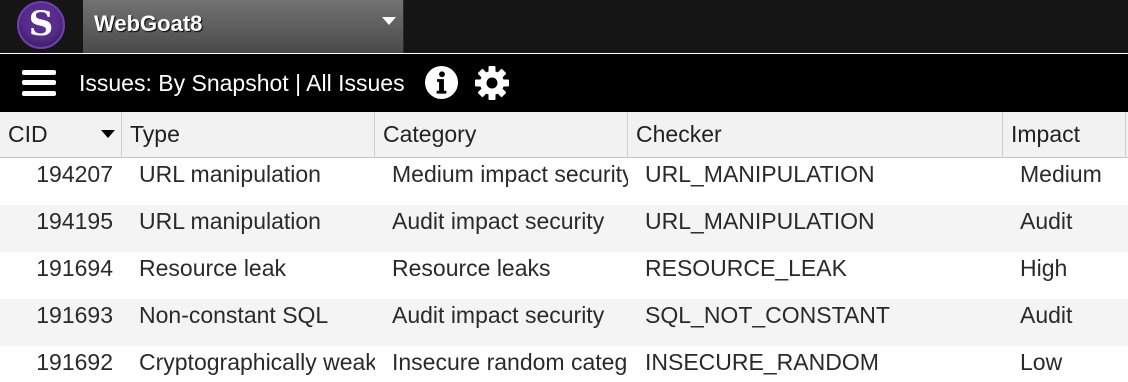 The width and height of the screenshot is (1128, 382). Describe the element at coordinates (155, 134) in the screenshot. I see `column-header-label: Type` at that location.